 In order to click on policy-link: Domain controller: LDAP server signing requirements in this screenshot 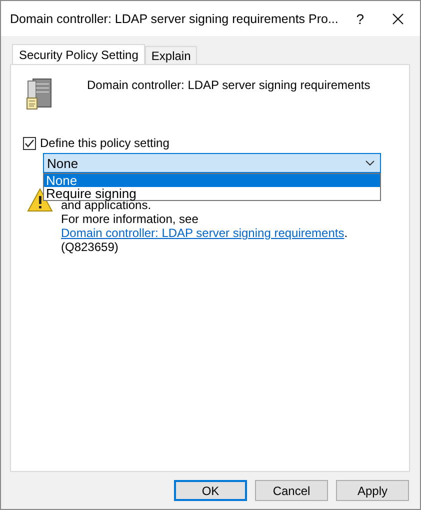, I will do `click(202, 233)`.